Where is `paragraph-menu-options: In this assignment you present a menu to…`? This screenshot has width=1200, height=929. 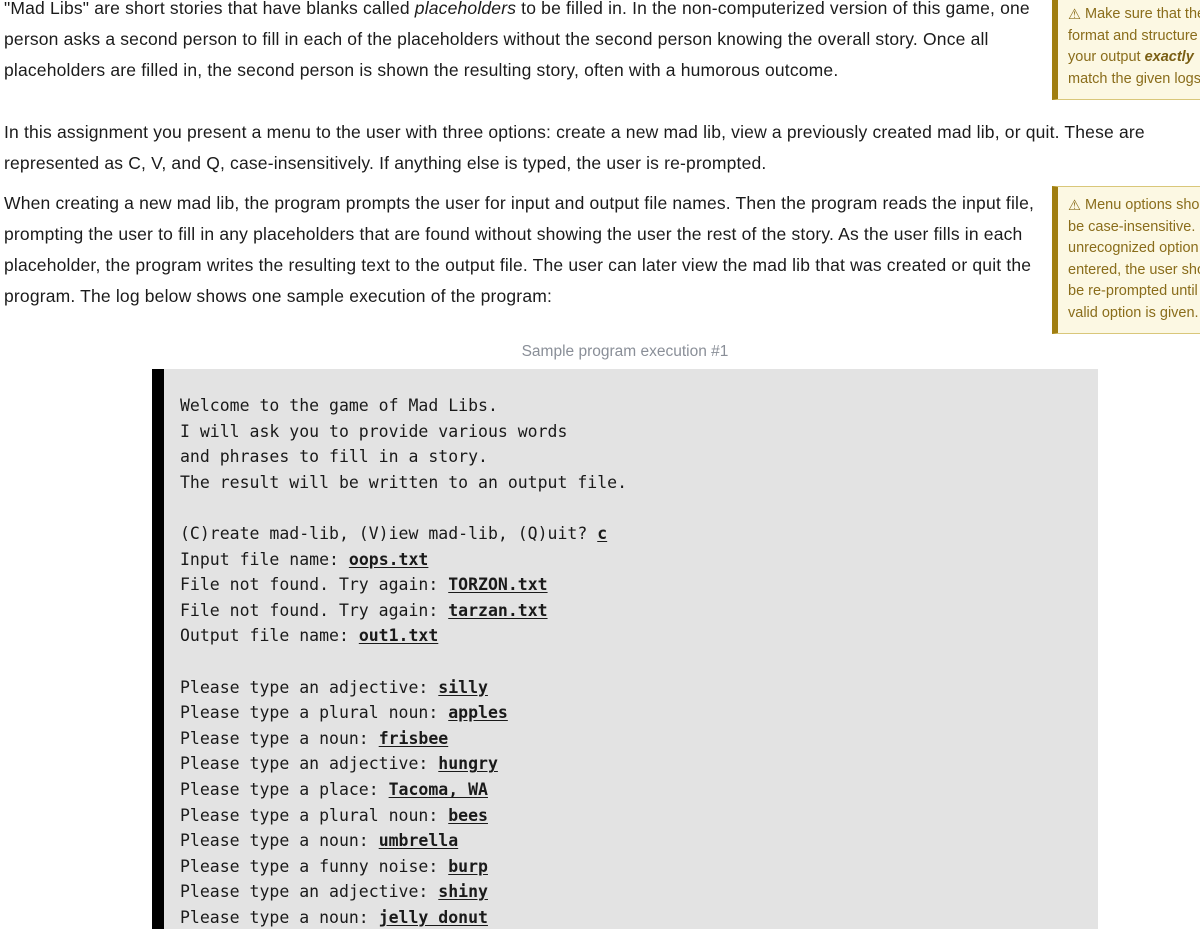
paragraph-menu-options: In this assignment you present a menu to… is located at coordinates (574, 147).